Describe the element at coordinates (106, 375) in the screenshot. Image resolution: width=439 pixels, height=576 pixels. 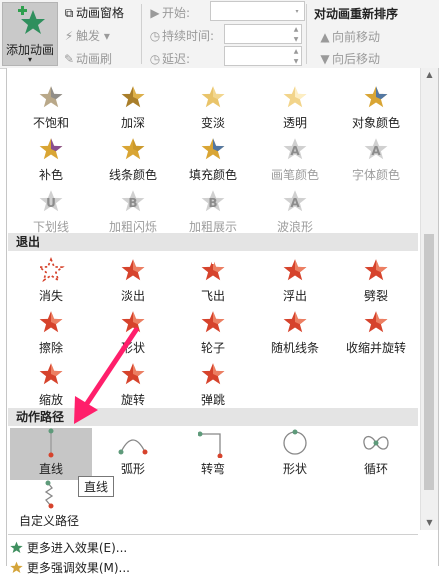
I see `annotation-arrow-icon` at that location.